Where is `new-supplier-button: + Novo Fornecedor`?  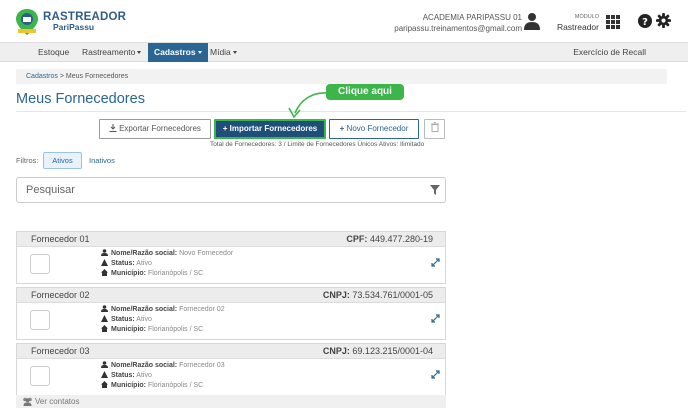 new-supplier-button: + Novo Fornecedor is located at coordinates (374, 129).